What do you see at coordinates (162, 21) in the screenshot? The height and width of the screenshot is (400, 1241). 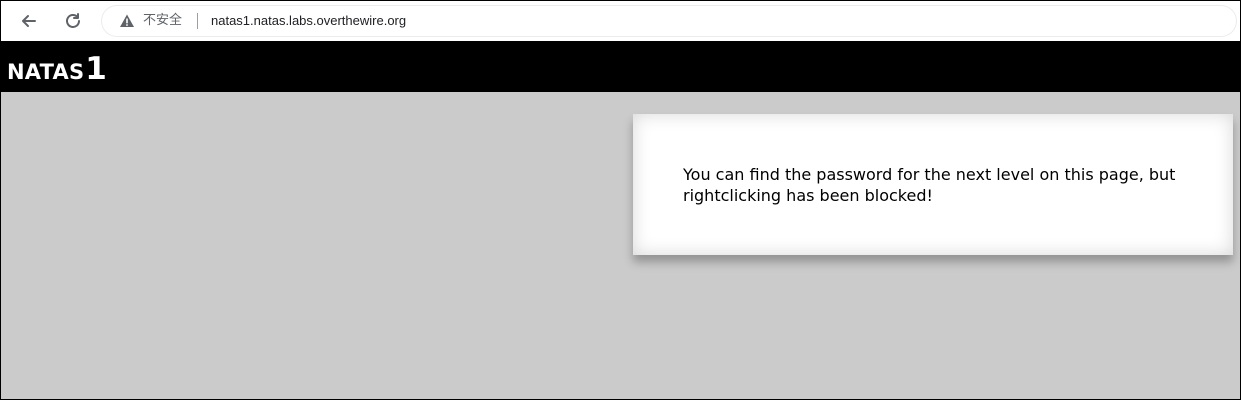 I see `security-status-label: 不安全` at bounding box center [162, 21].